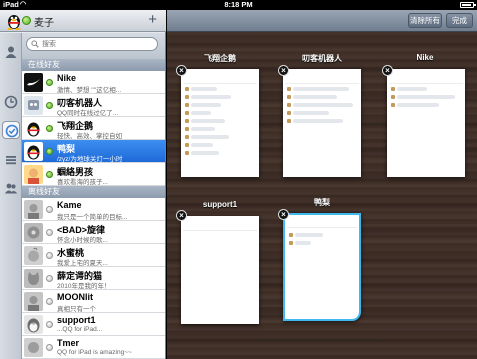  What do you see at coordinates (459, 20) in the screenshot?
I see `done-button: 完成` at bounding box center [459, 20].